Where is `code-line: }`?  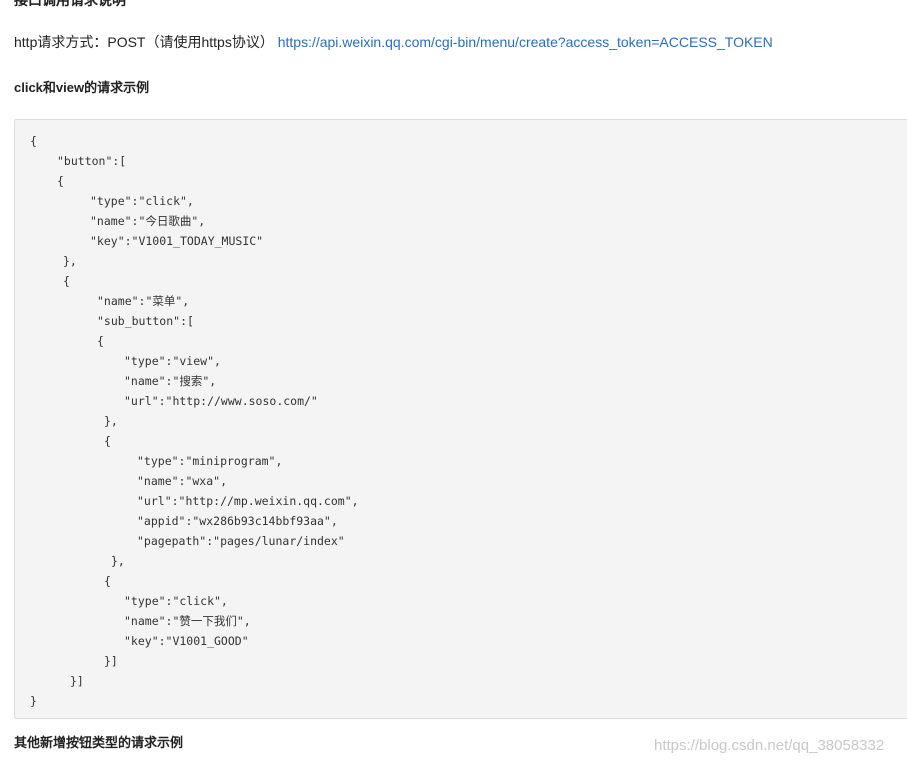
code-line: } is located at coordinates (33, 701).